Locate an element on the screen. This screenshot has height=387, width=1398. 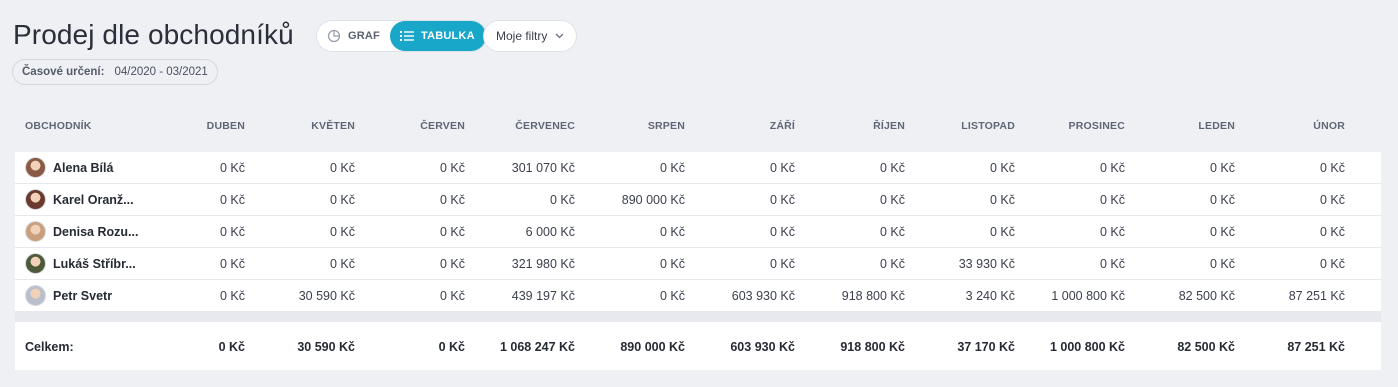
column-header-7: ŘÍJEN is located at coordinates (889, 126).